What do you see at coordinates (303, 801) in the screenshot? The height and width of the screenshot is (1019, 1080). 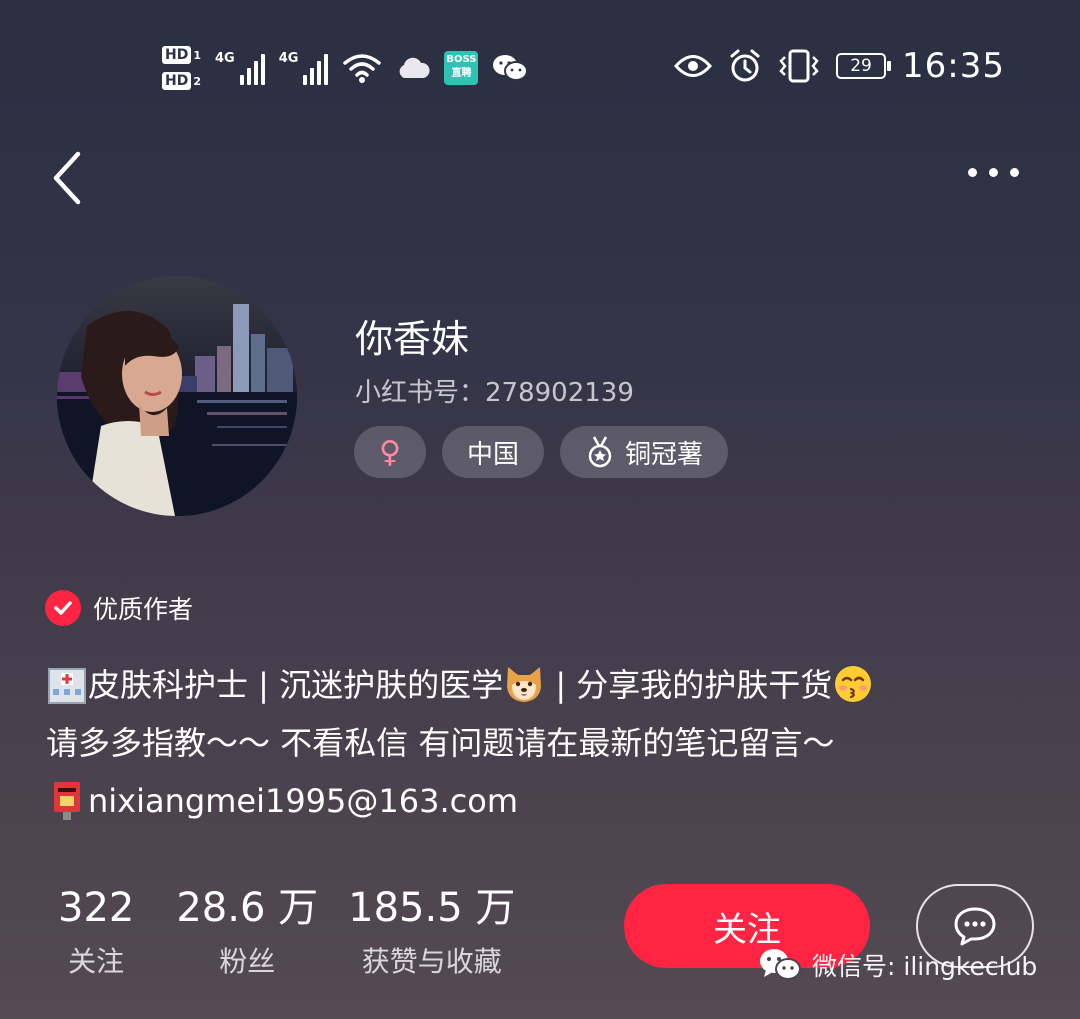 I see `bio-email: nixiangmei1995@163.com` at bounding box center [303, 801].